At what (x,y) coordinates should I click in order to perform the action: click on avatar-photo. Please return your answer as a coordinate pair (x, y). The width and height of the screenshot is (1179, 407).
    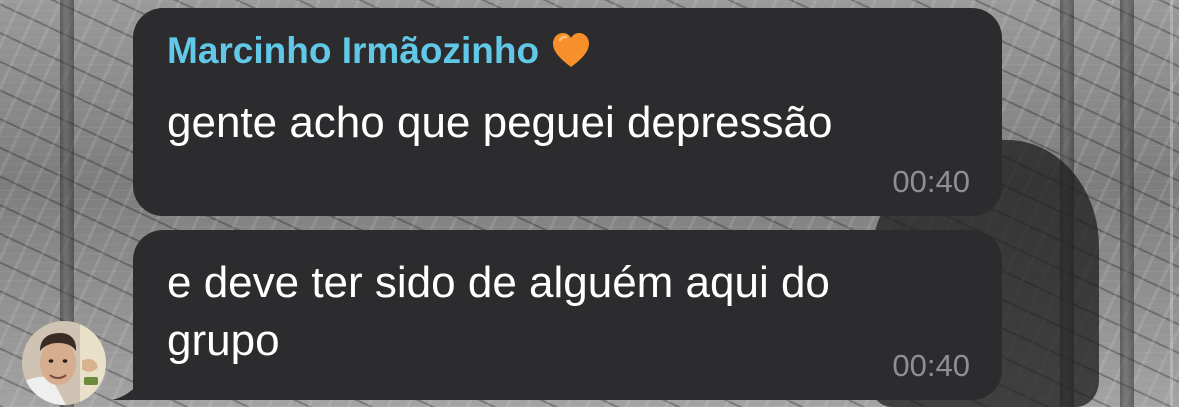
    Looking at the image, I should click on (64, 363).